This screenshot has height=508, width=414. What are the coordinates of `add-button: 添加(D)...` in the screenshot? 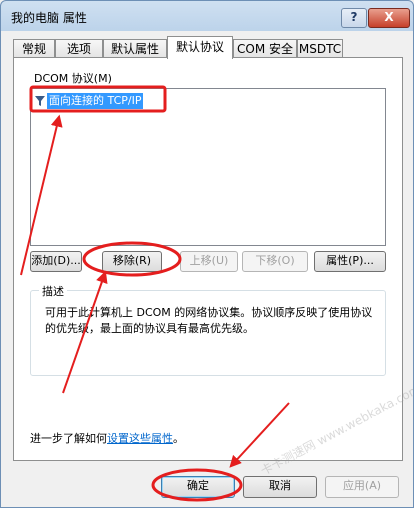 It's located at (56, 261).